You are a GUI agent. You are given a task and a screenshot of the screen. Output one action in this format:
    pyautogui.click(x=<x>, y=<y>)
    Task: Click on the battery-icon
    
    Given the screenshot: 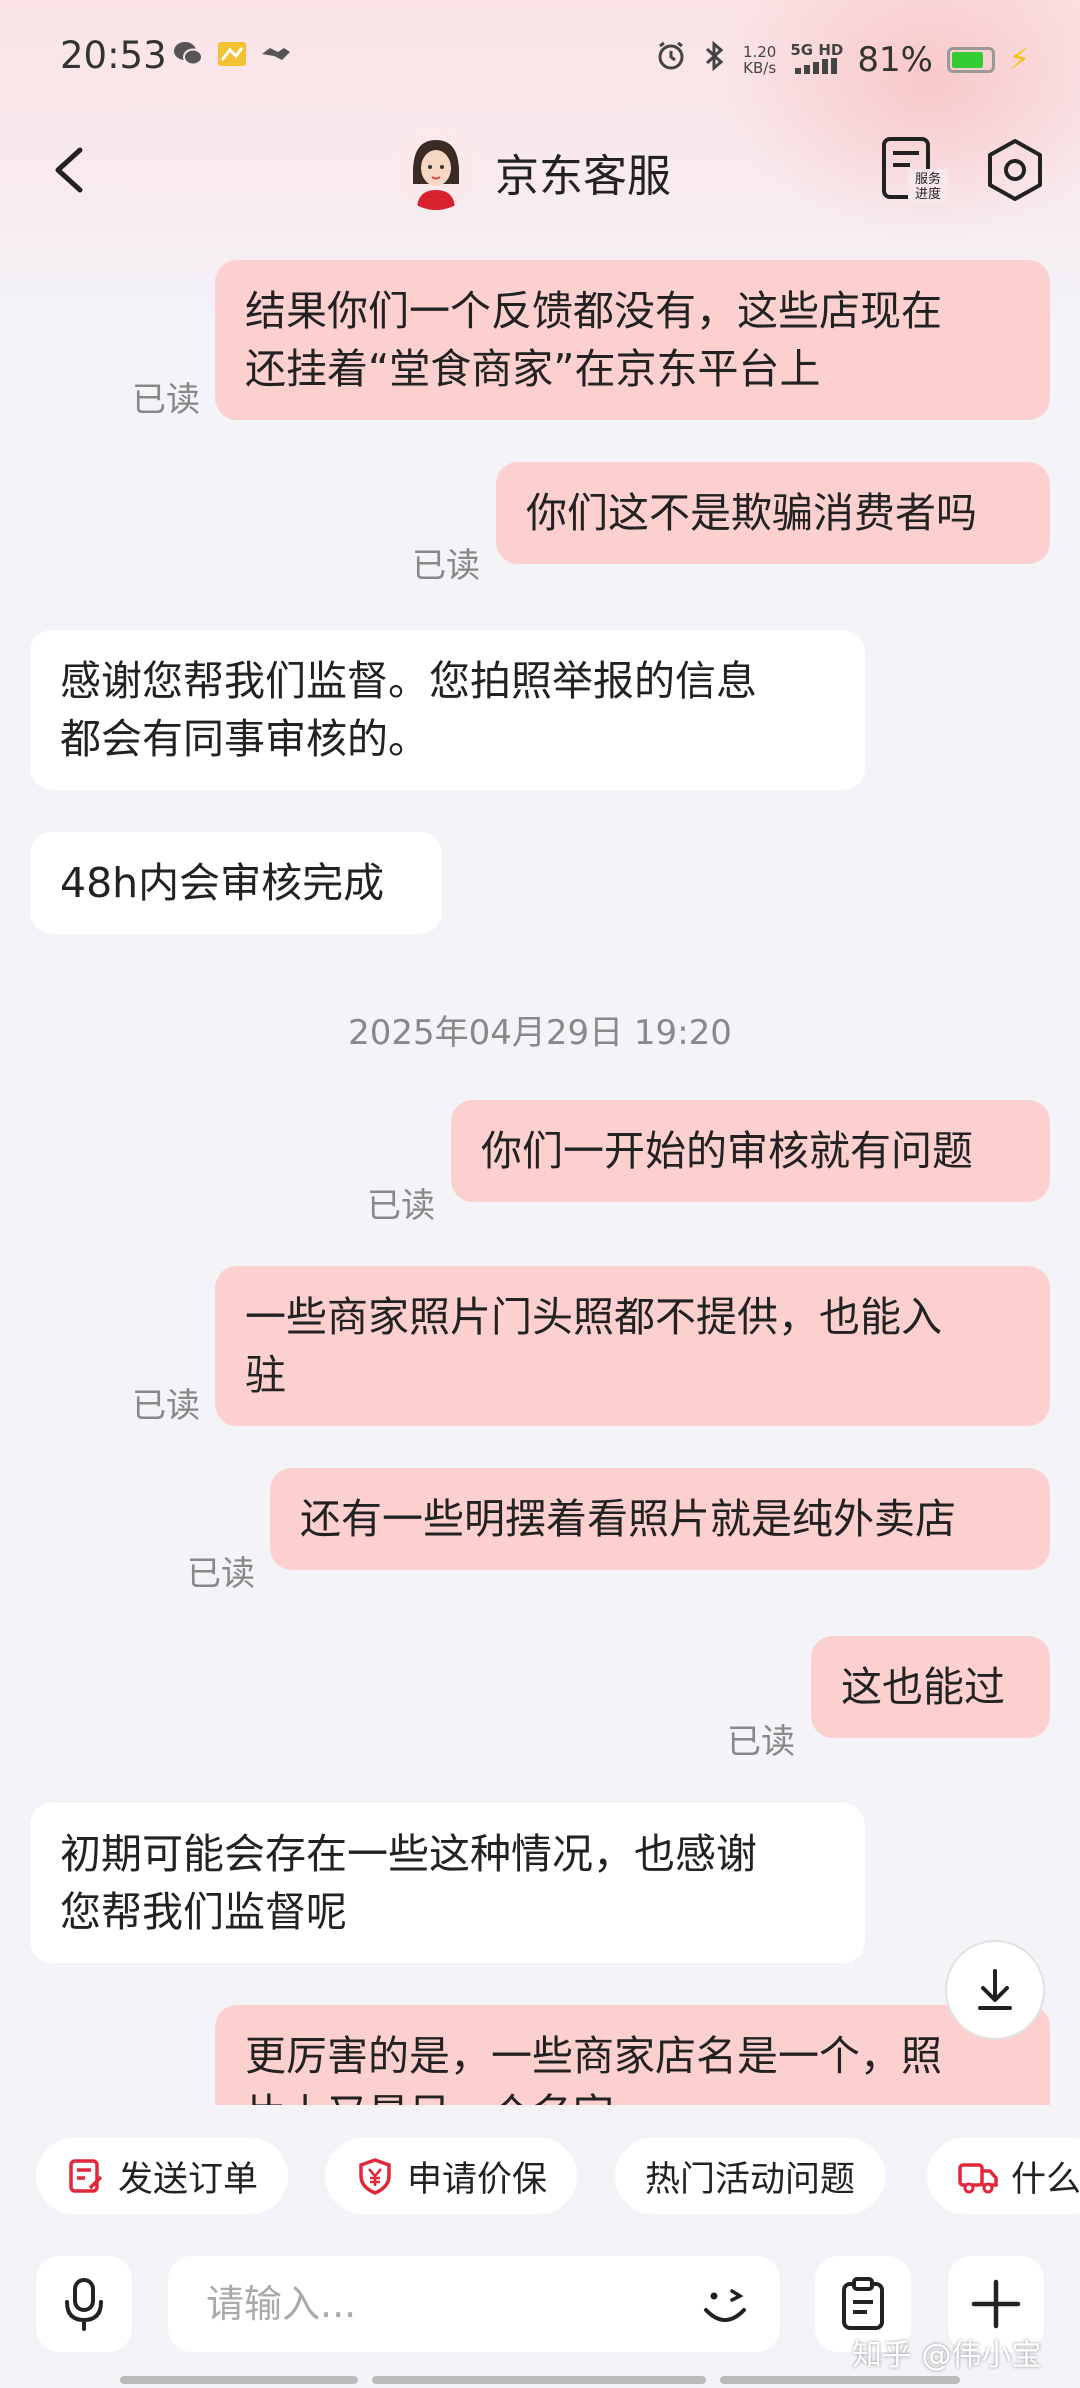 What is the action you would take?
    pyautogui.click(x=970, y=59)
    